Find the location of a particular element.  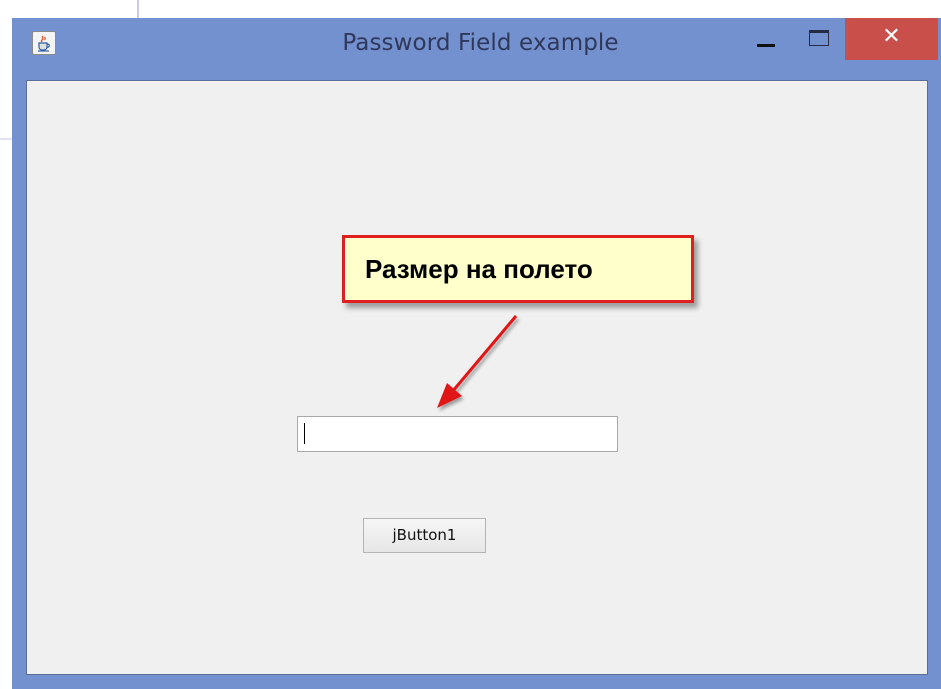

red-arrow-icon is located at coordinates (477, 361).